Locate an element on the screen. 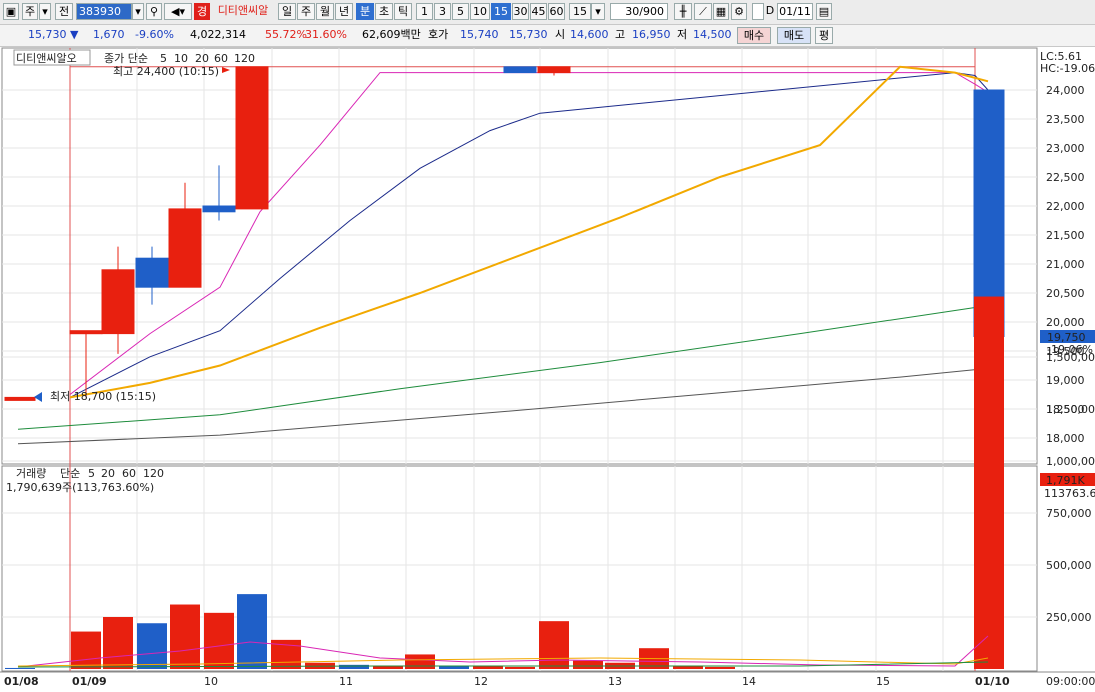 This screenshot has width=1095, height=692. warning-badge: 경 is located at coordinates (202, 11).